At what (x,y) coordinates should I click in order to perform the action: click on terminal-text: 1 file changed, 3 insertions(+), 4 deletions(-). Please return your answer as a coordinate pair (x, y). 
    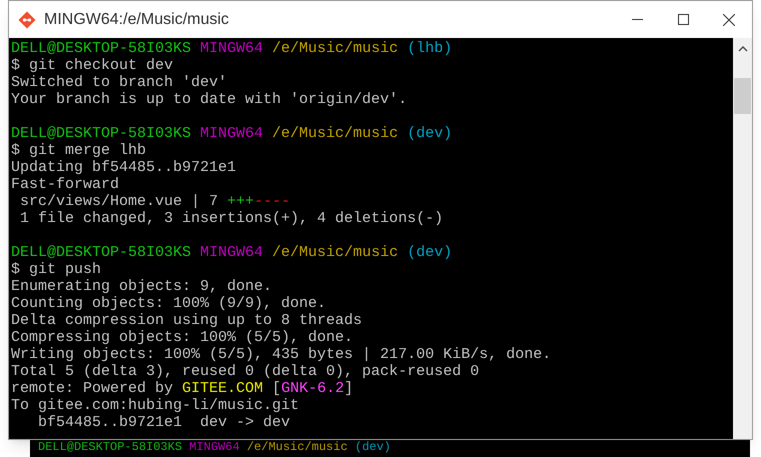
    Looking at the image, I should click on (231, 218).